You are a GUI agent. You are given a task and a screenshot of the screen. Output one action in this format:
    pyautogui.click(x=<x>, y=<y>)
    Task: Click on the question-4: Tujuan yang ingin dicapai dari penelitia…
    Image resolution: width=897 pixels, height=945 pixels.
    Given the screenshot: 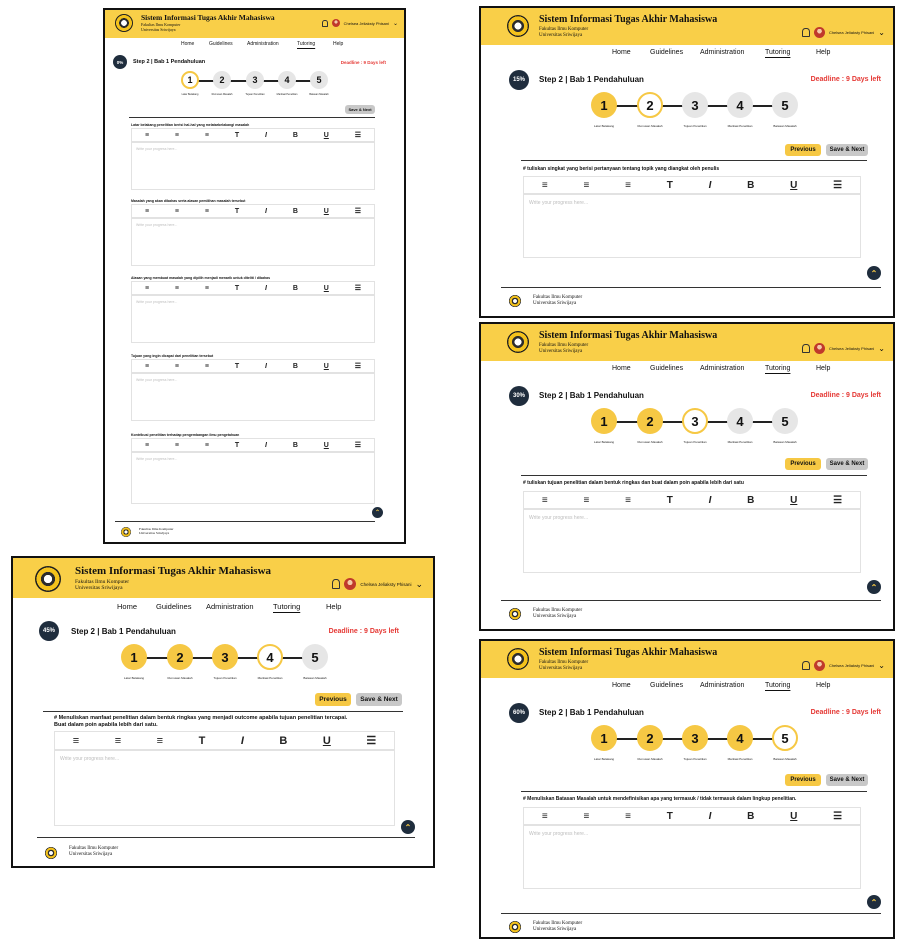 What is the action you would take?
    pyautogui.click(x=172, y=356)
    